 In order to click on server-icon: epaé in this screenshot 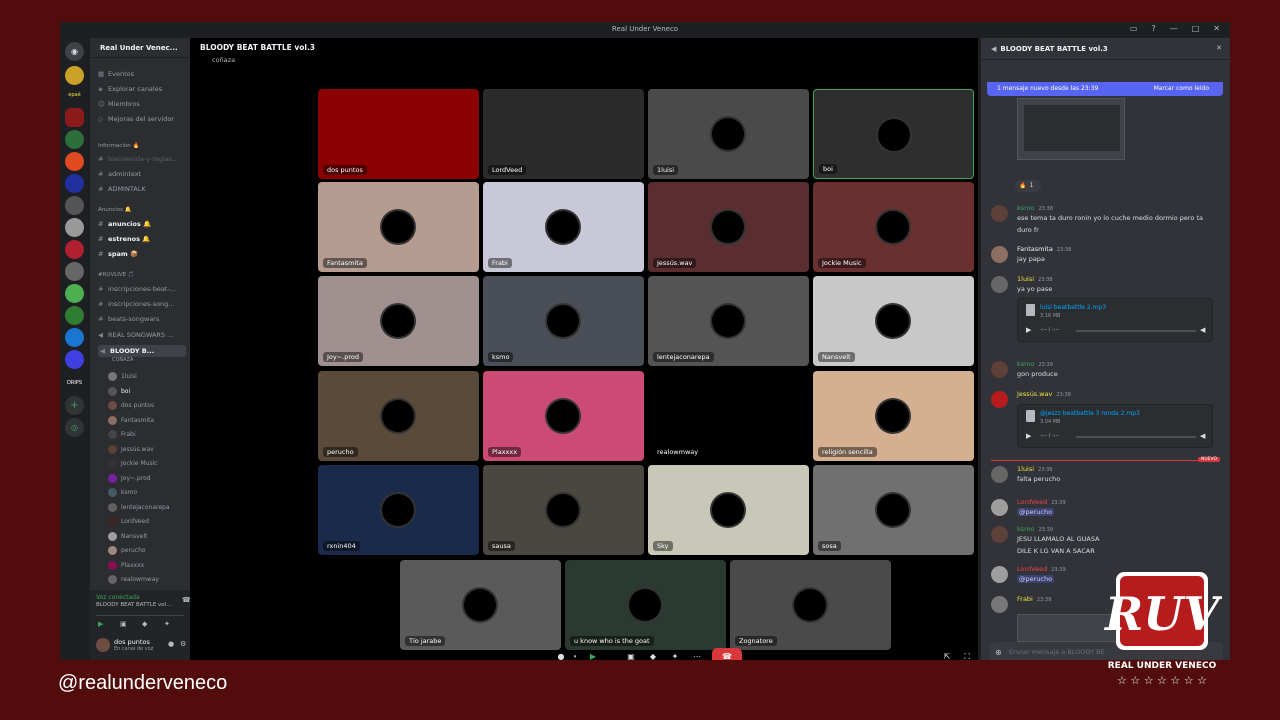, I will do `click(74, 95)`.